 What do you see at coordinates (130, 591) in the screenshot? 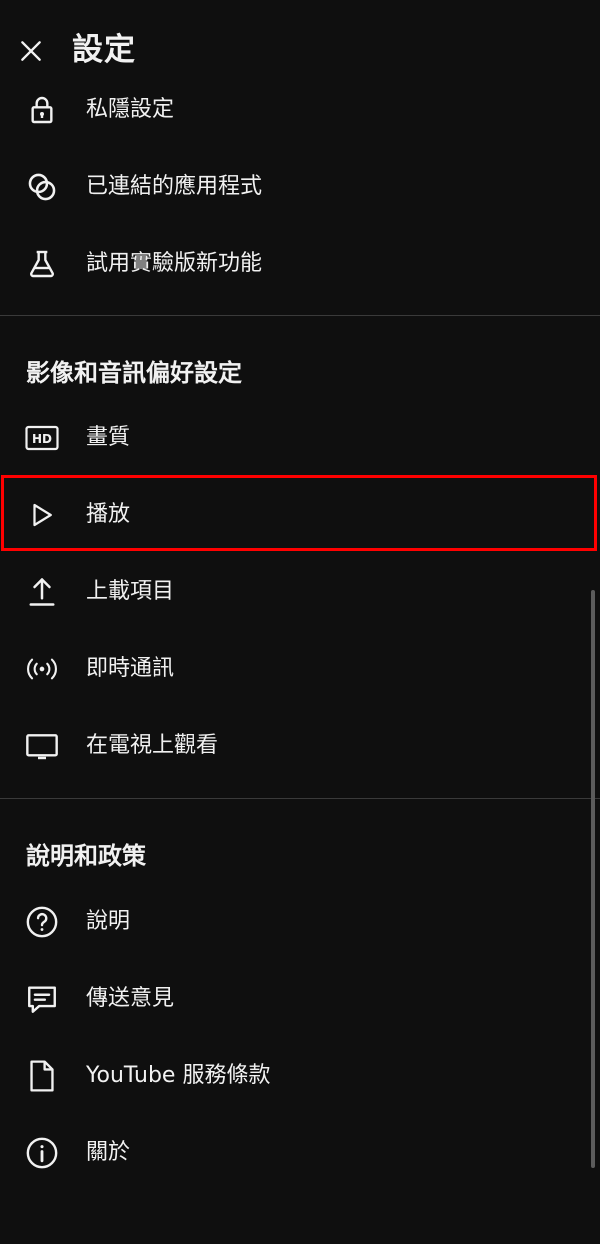
I see `menu-item-label: 上載項目` at bounding box center [130, 591].